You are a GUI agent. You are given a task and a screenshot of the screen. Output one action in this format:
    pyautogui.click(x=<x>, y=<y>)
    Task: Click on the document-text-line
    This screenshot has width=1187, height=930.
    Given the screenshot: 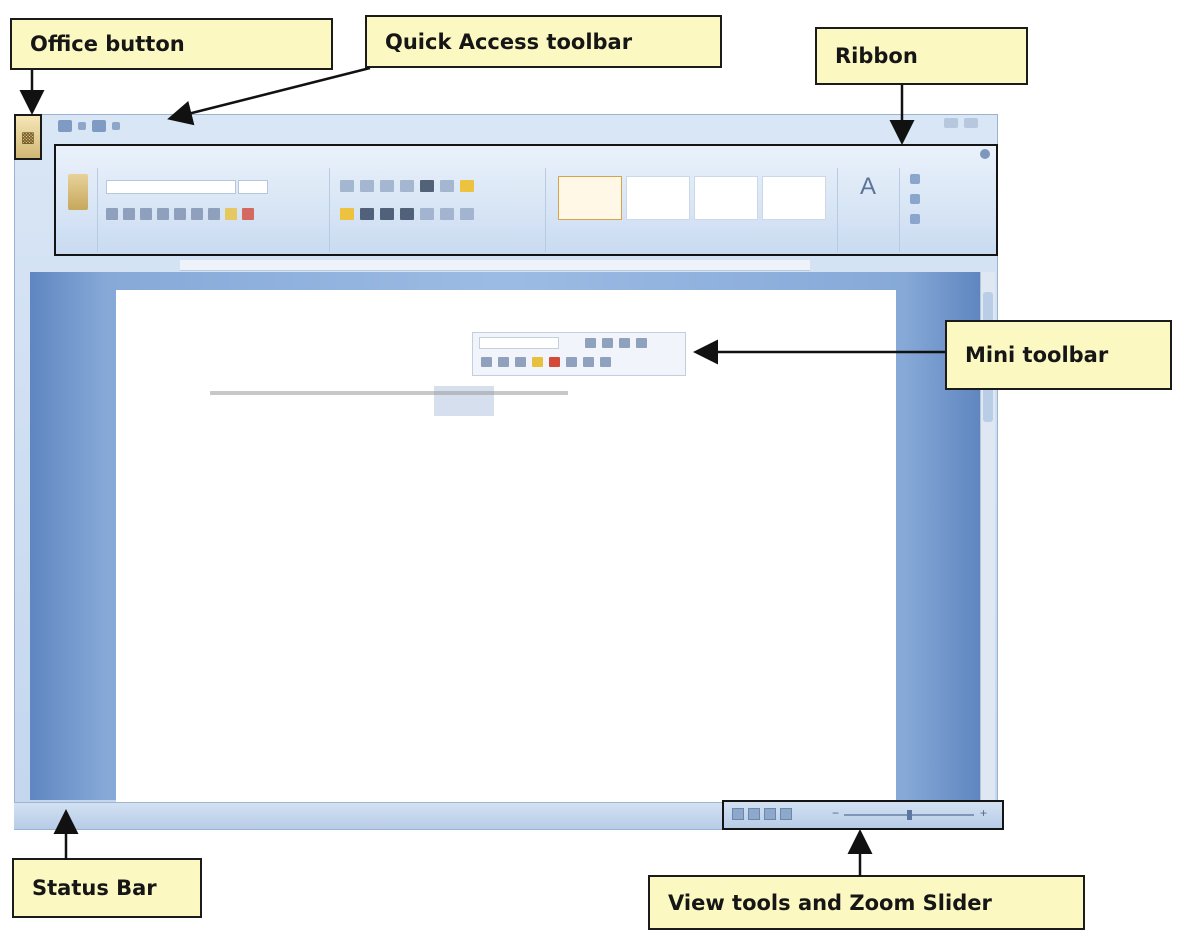 What is the action you would take?
    pyautogui.click(x=390, y=394)
    